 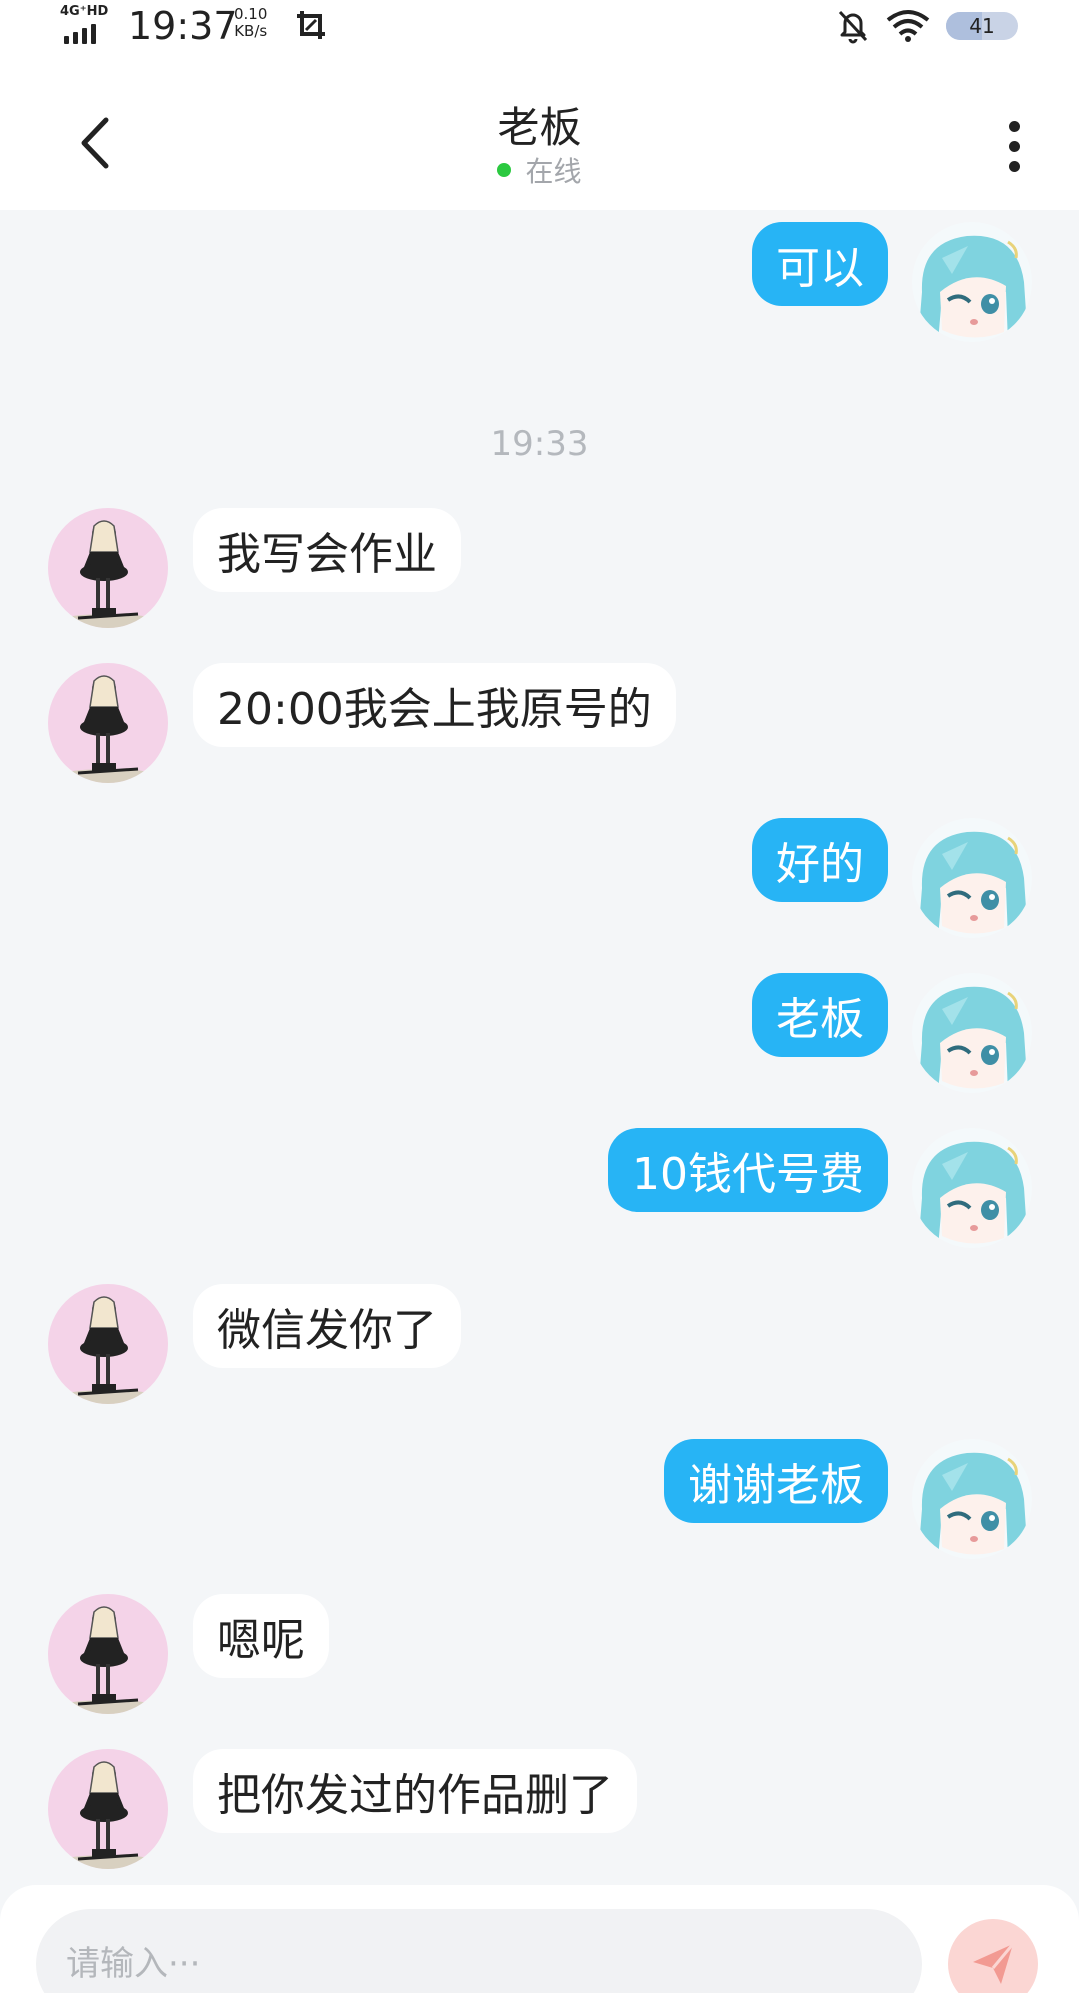 I want to click on message-bubble: 把你发过的作品删了, so click(x=415, y=1791).